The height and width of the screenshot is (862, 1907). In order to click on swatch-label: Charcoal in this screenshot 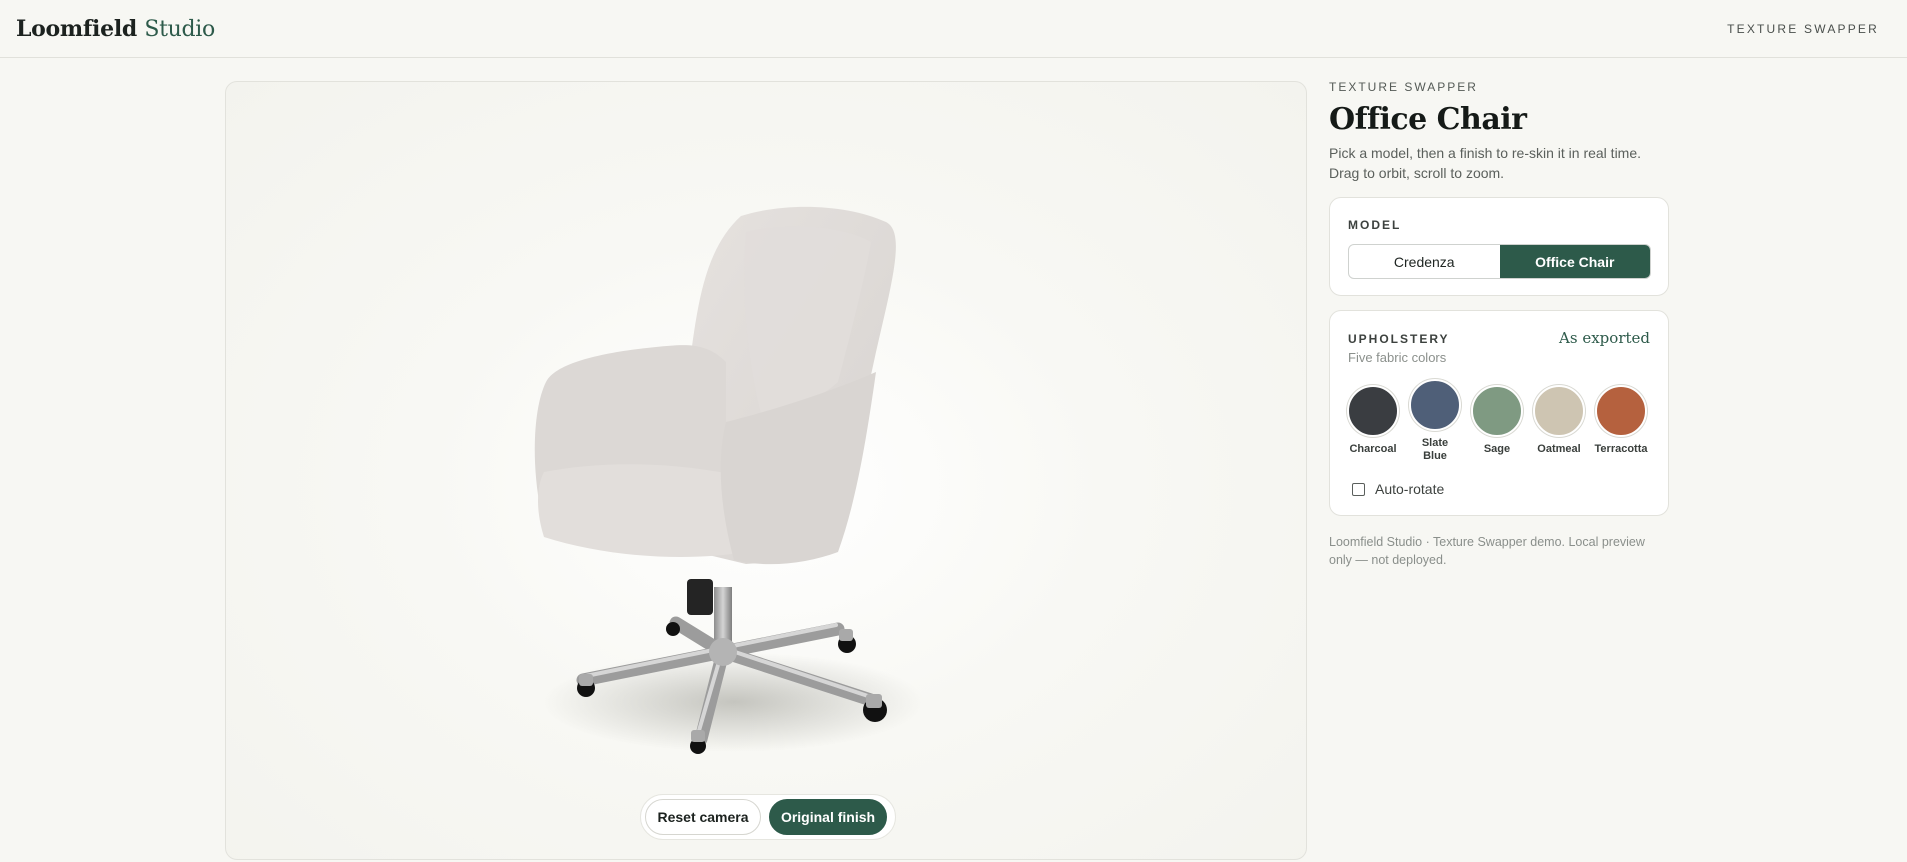, I will do `click(1373, 449)`.